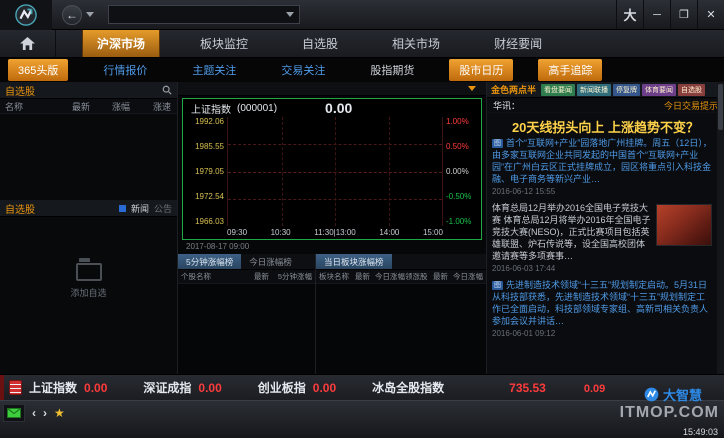 Image resolution: width=724 pixels, height=438 pixels. I want to click on col-speed: 涨速, so click(156, 106).